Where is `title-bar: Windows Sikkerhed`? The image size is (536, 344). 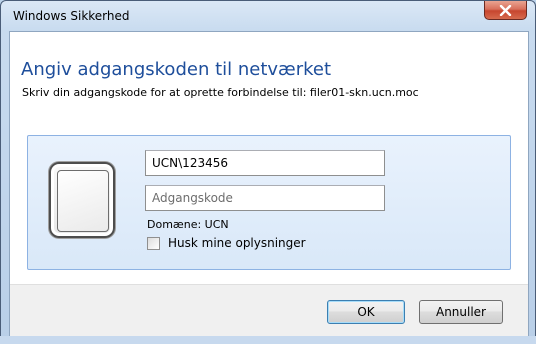
title-bar: Windows Sikkerhed is located at coordinates (268, 16).